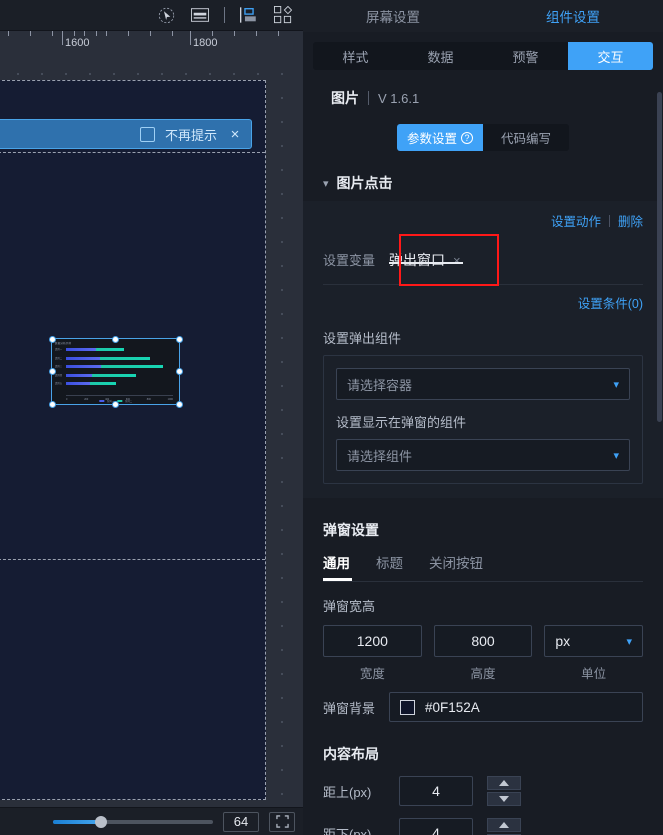  What do you see at coordinates (483, 581) in the screenshot?
I see `divider` at bounding box center [483, 581].